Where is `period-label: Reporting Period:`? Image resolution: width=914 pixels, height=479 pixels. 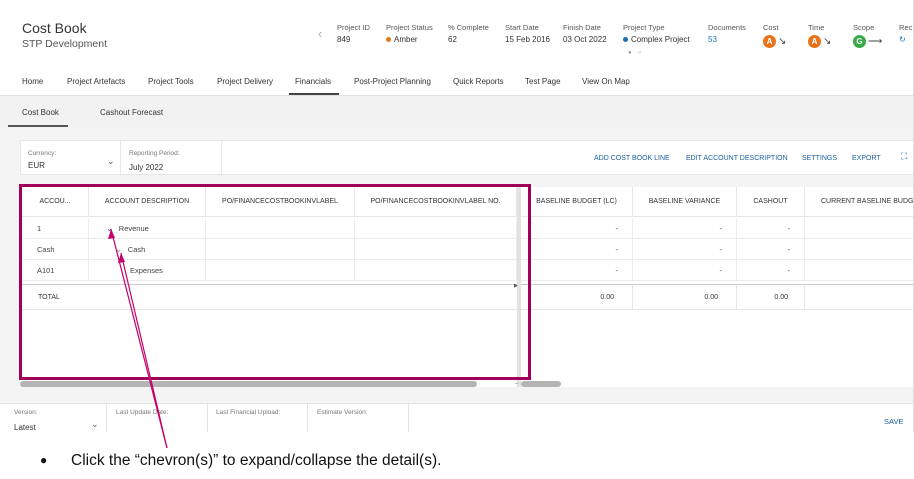
period-label: Reporting Period: is located at coordinates (154, 153).